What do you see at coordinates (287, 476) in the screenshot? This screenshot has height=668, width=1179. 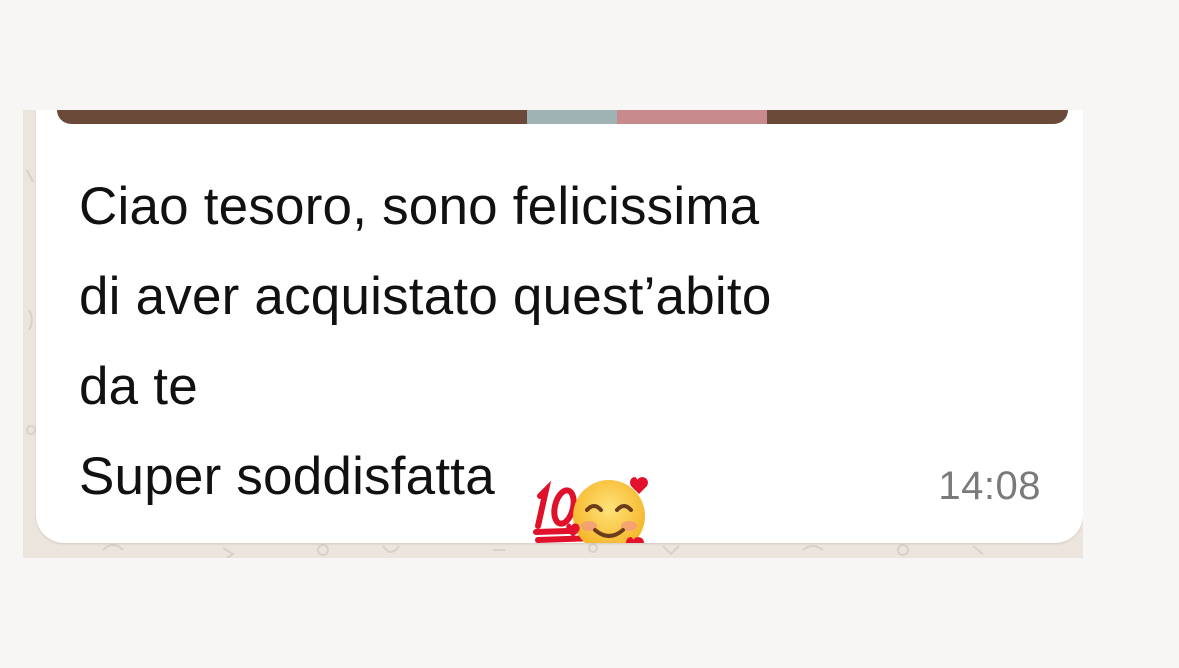 I see `message-line: Super soddisfatta` at bounding box center [287, 476].